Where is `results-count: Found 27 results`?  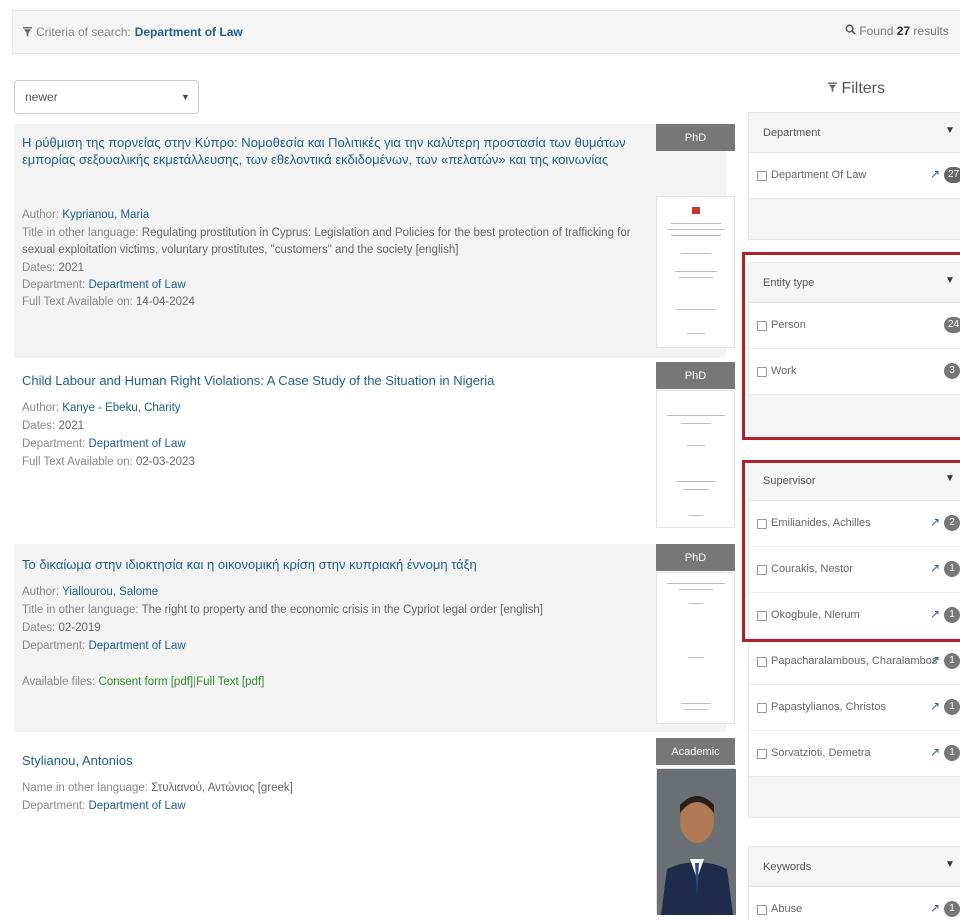 results-count: Found 27 results is located at coordinates (897, 31).